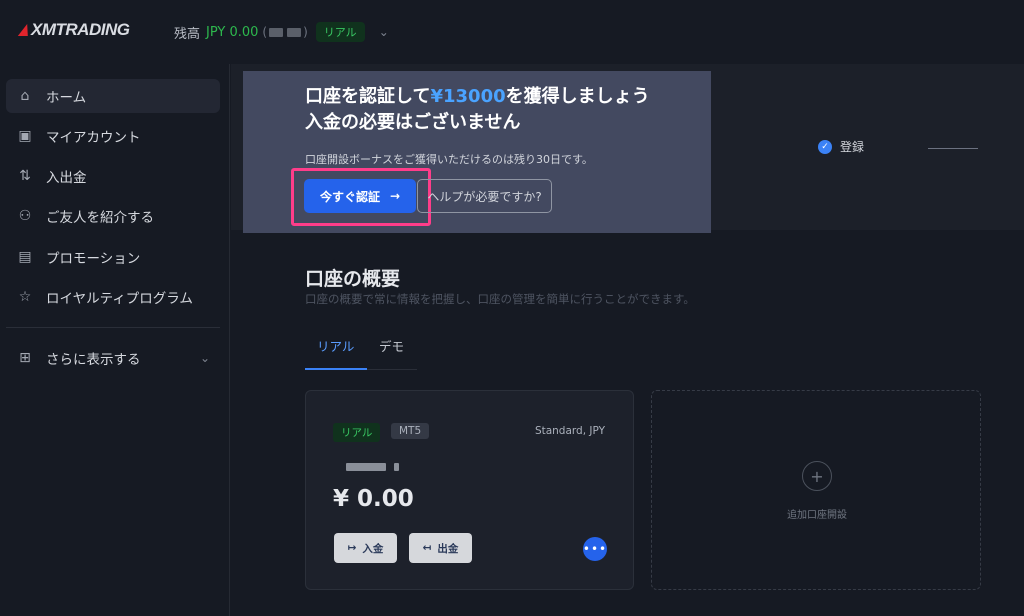  I want to click on overview-description: 口座の概要で常に情報を把握し、口座の管理を簡単に行うことができます。, so click(500, 299).